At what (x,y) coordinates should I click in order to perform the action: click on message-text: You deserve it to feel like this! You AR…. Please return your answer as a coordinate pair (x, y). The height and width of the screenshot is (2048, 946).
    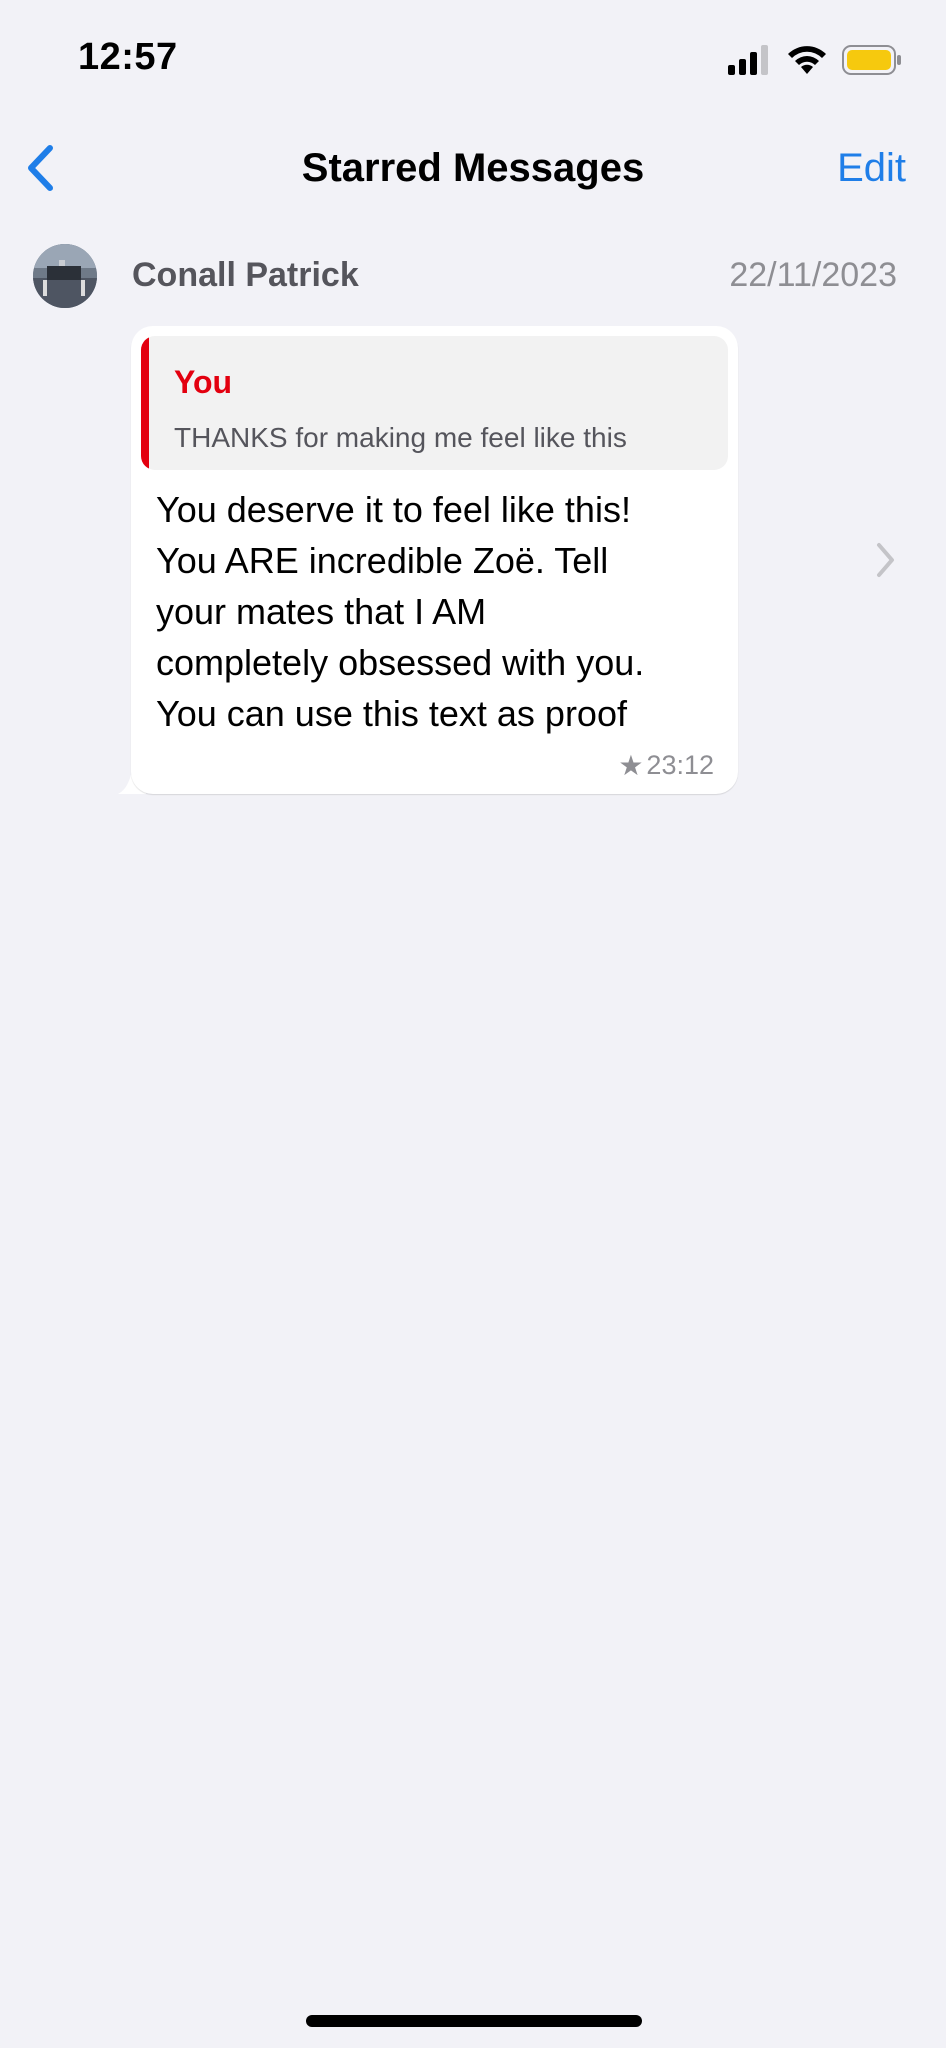
    Looking at the image, I should click on (441, 611).